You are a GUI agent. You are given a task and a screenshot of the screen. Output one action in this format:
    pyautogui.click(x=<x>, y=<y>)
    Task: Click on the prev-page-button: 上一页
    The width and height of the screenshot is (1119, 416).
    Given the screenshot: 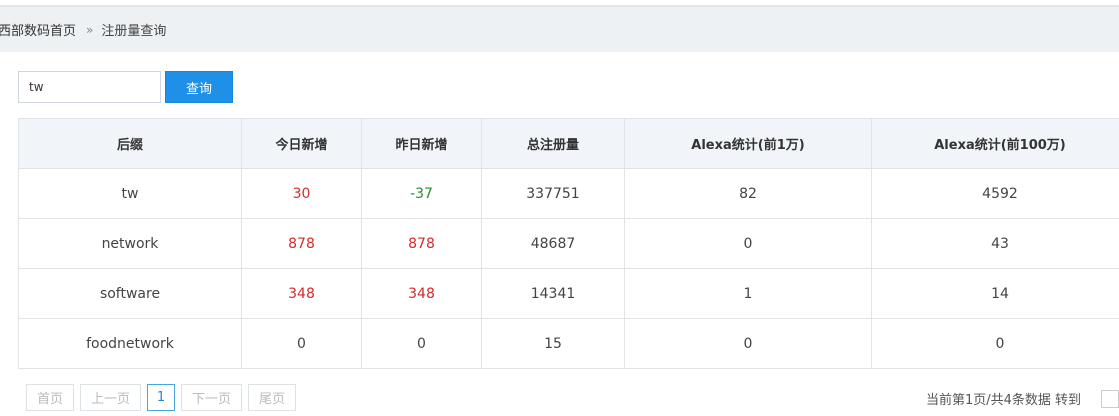 What is the action you would take?
    pyautogui.click(x=111, y=397)
    